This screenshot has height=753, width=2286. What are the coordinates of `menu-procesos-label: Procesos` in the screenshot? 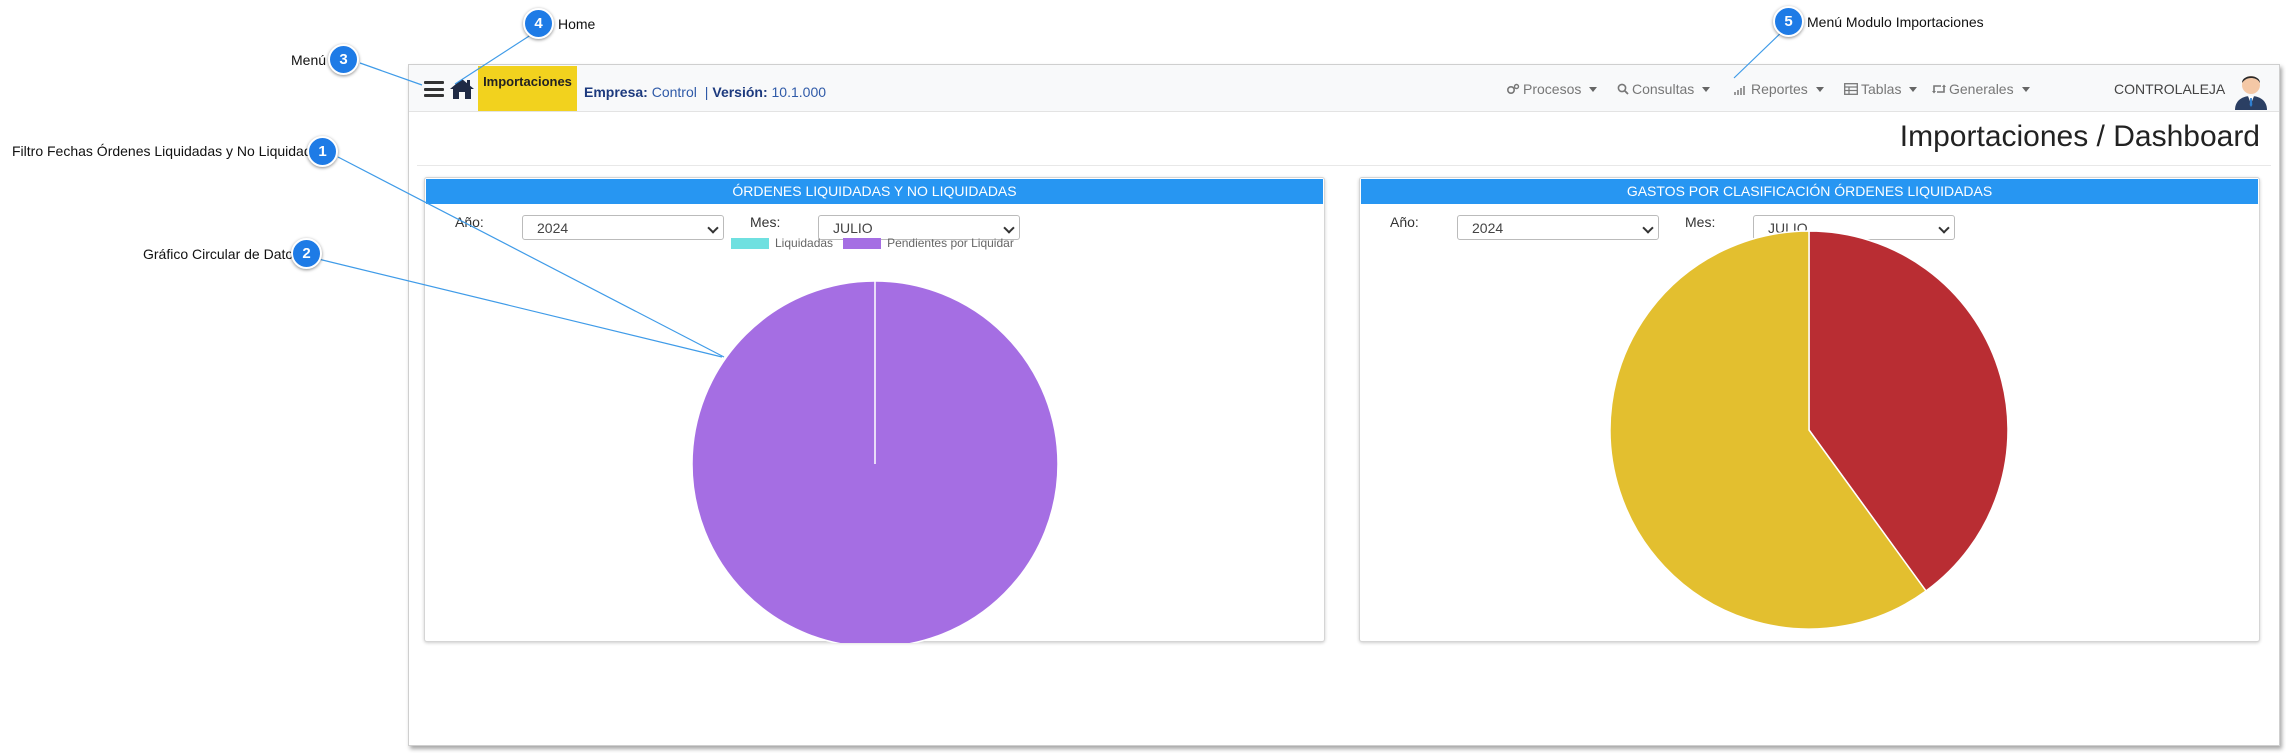 It's located at (1552, 89).